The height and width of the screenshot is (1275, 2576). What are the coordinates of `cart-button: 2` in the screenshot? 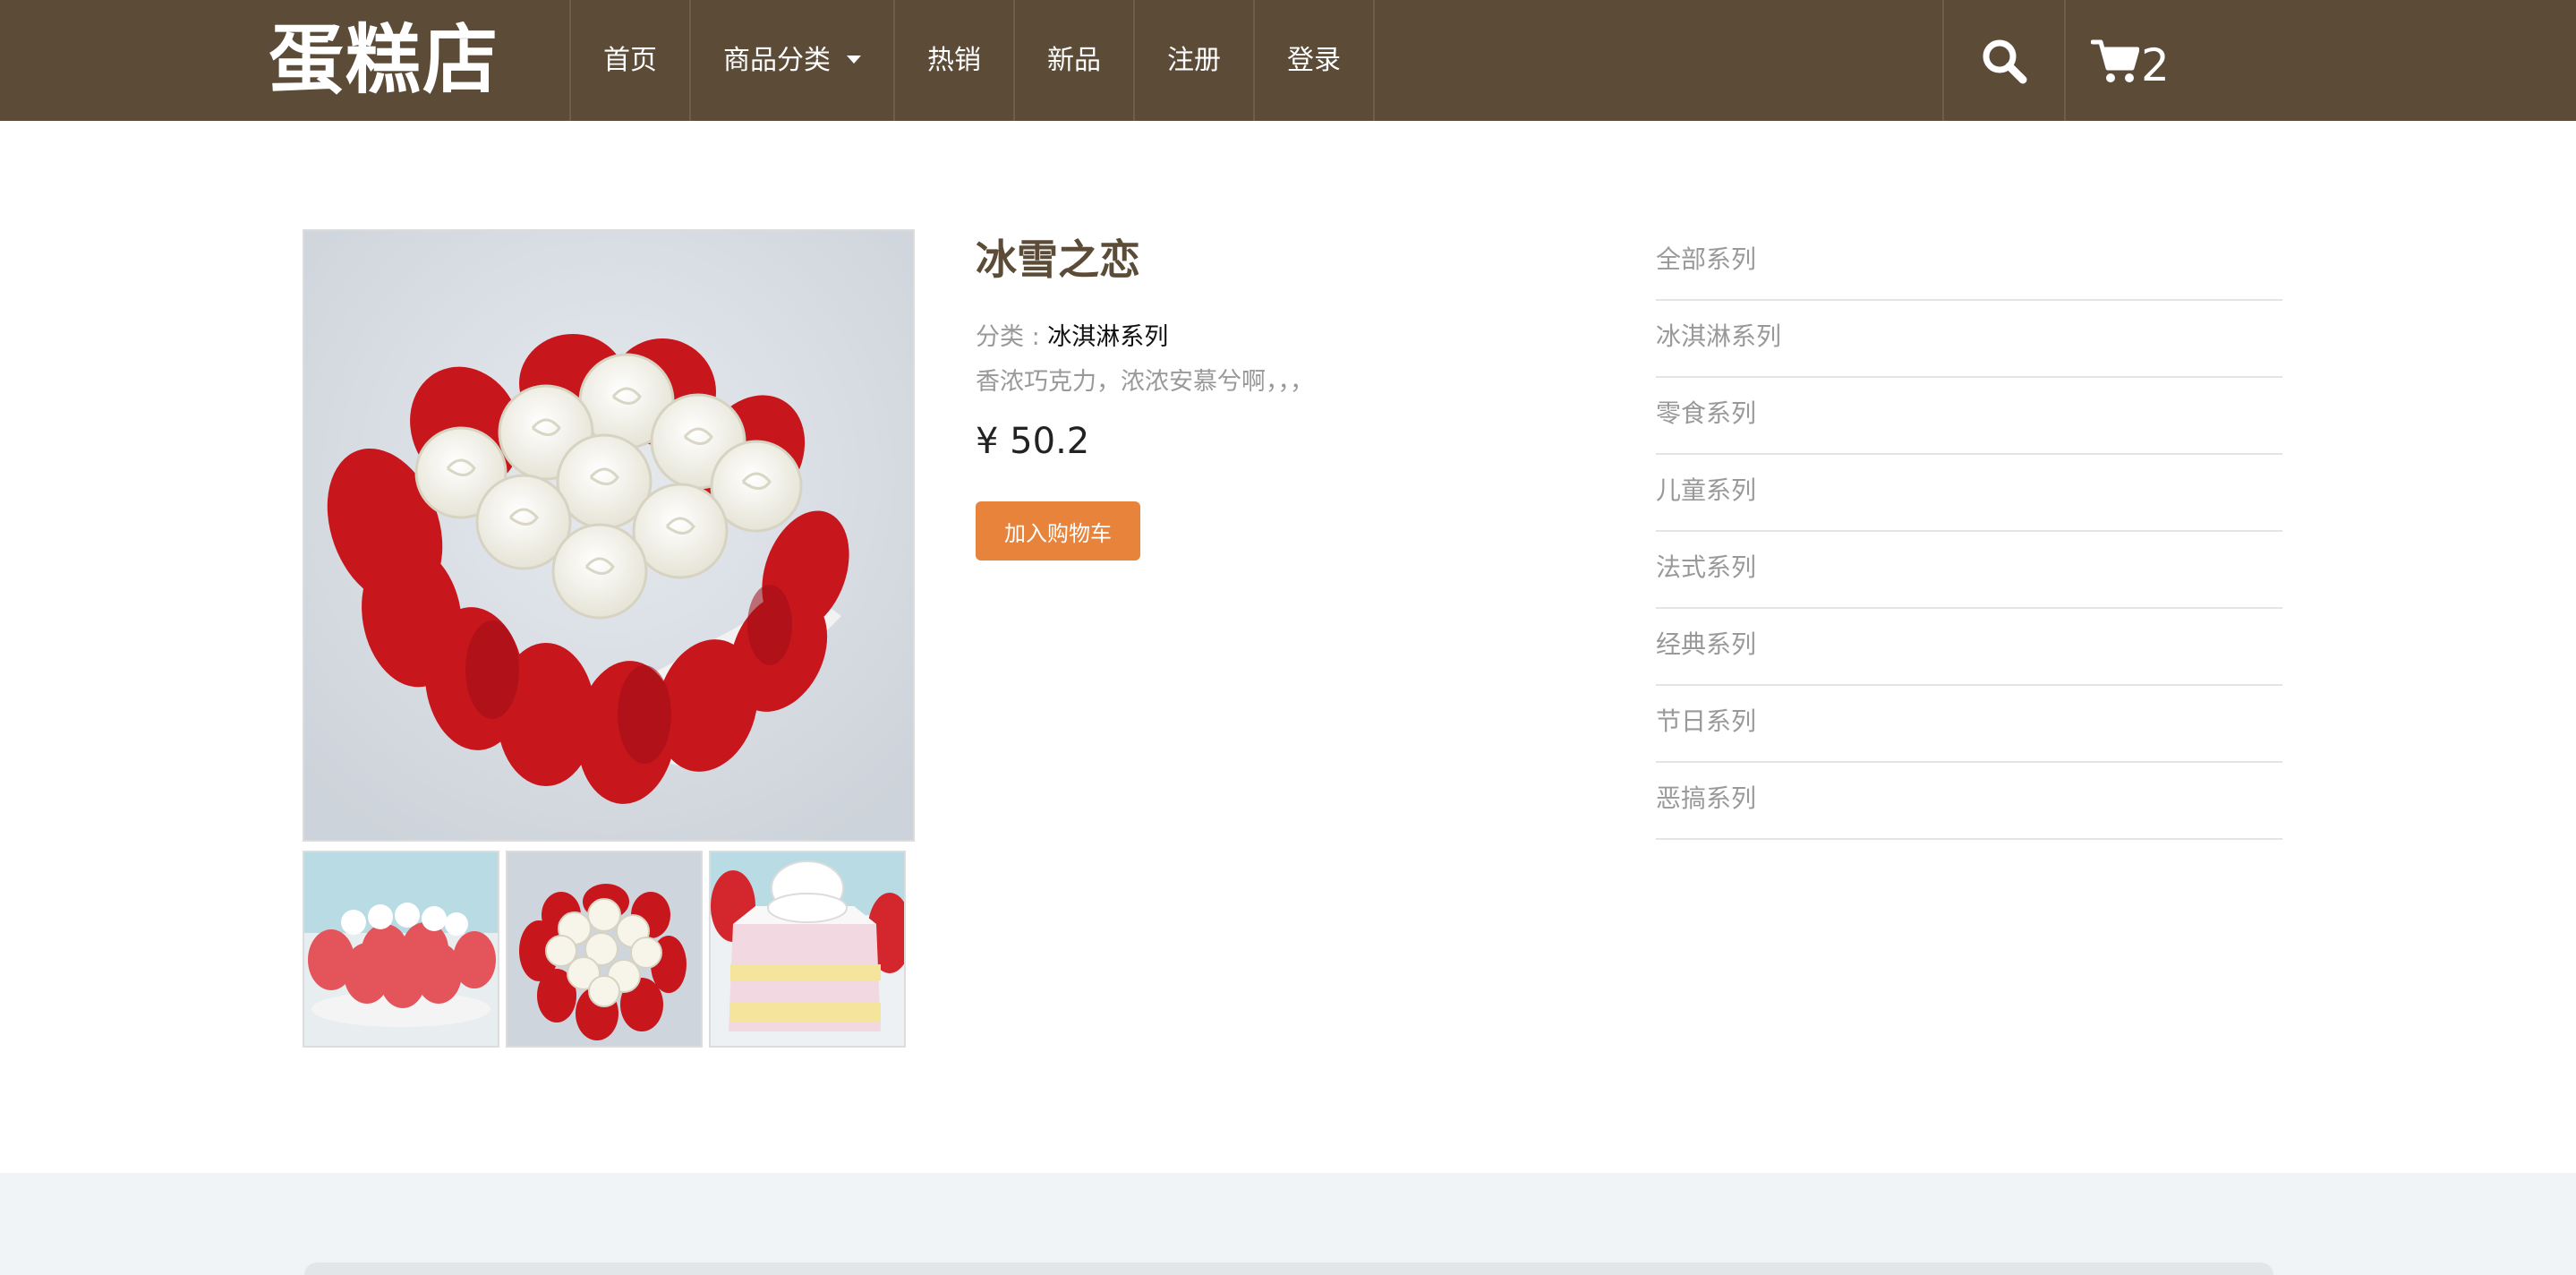 It's located at (2126, 60).